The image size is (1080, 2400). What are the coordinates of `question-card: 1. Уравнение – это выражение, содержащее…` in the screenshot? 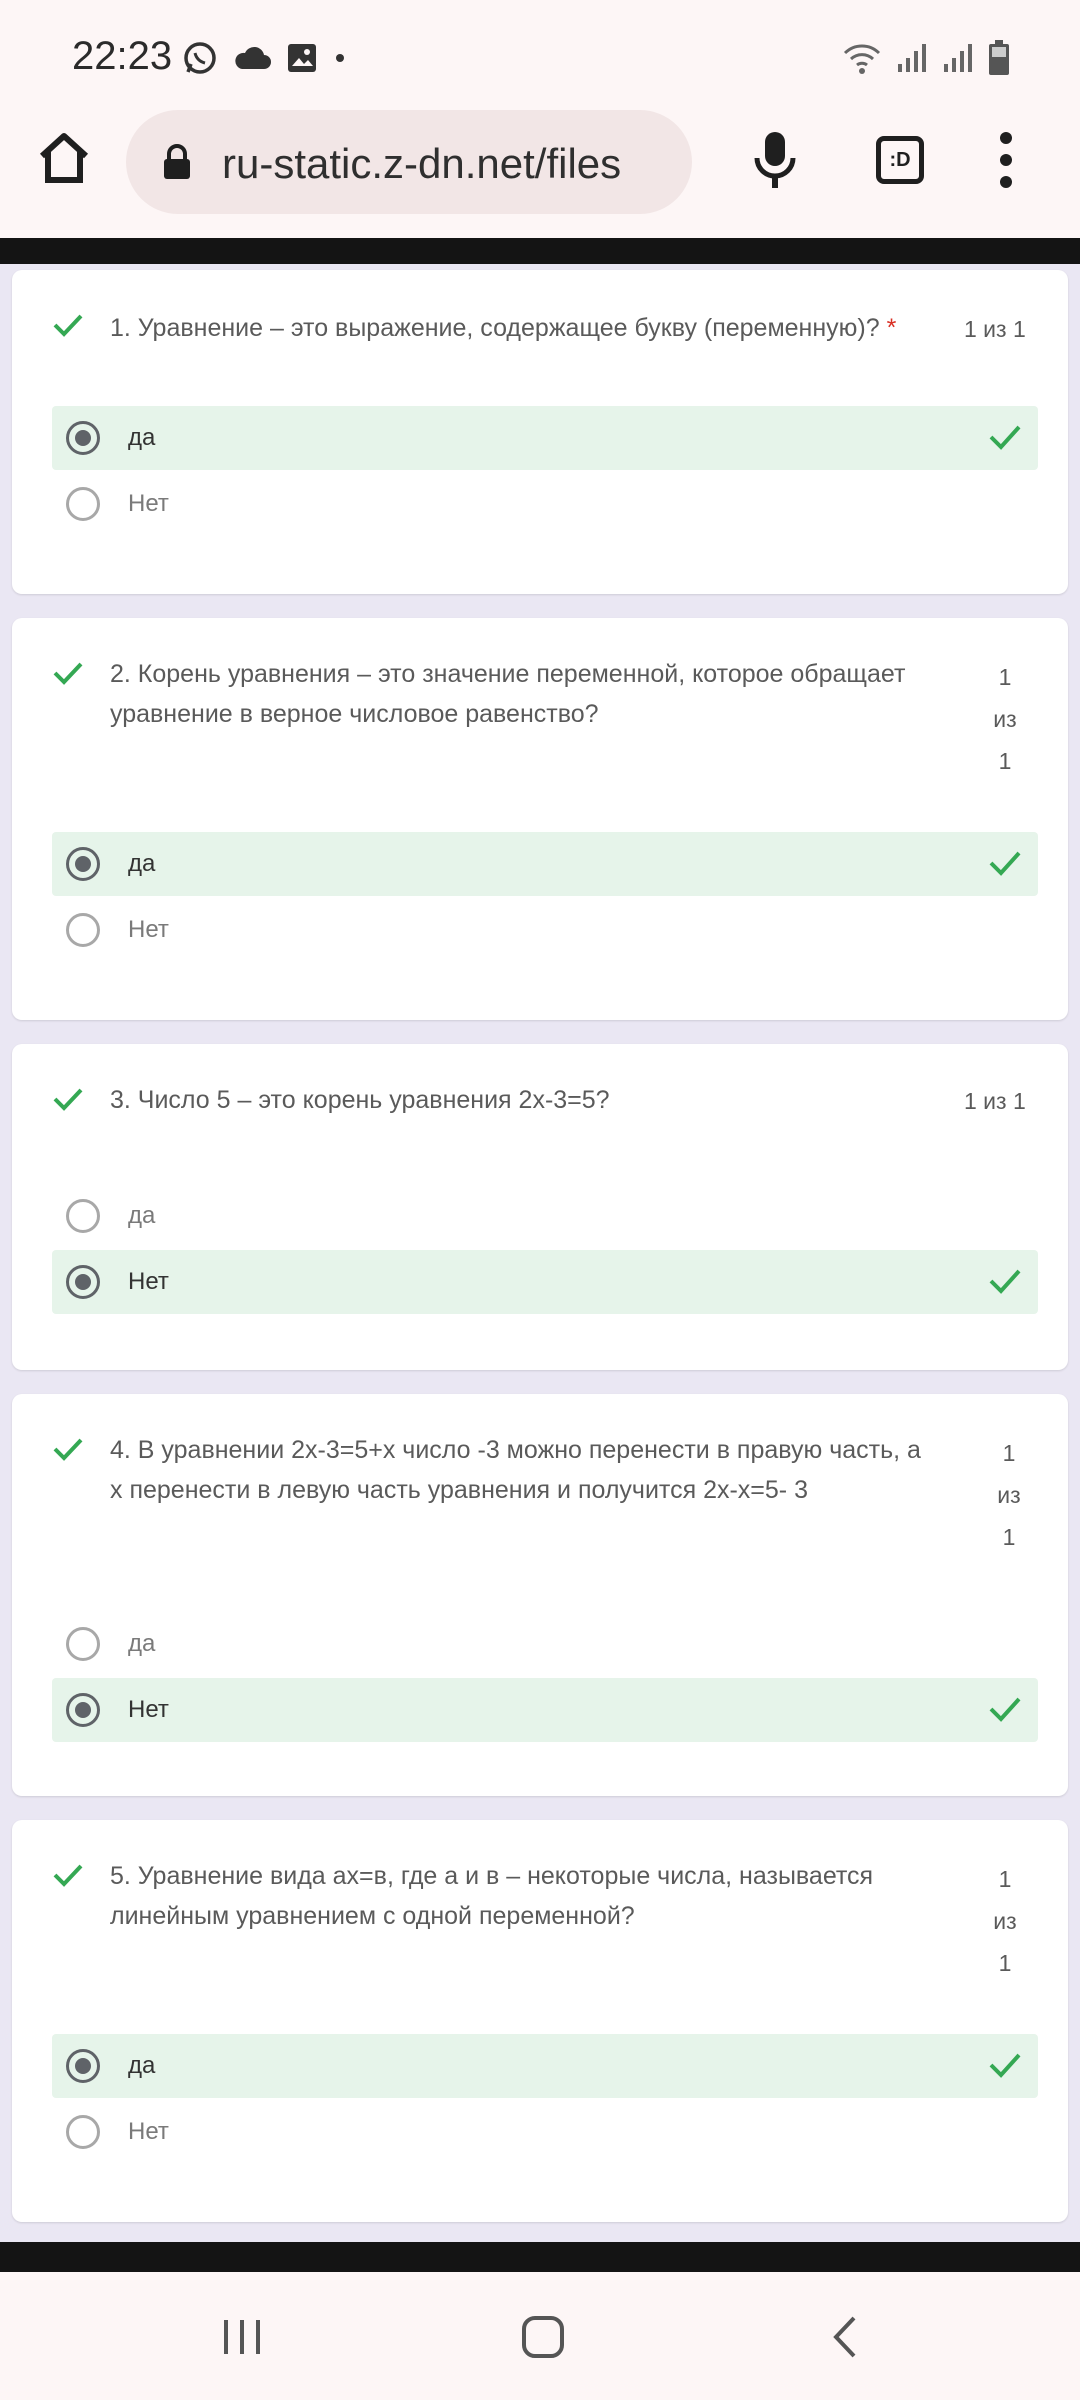 It's located at (540, 432).